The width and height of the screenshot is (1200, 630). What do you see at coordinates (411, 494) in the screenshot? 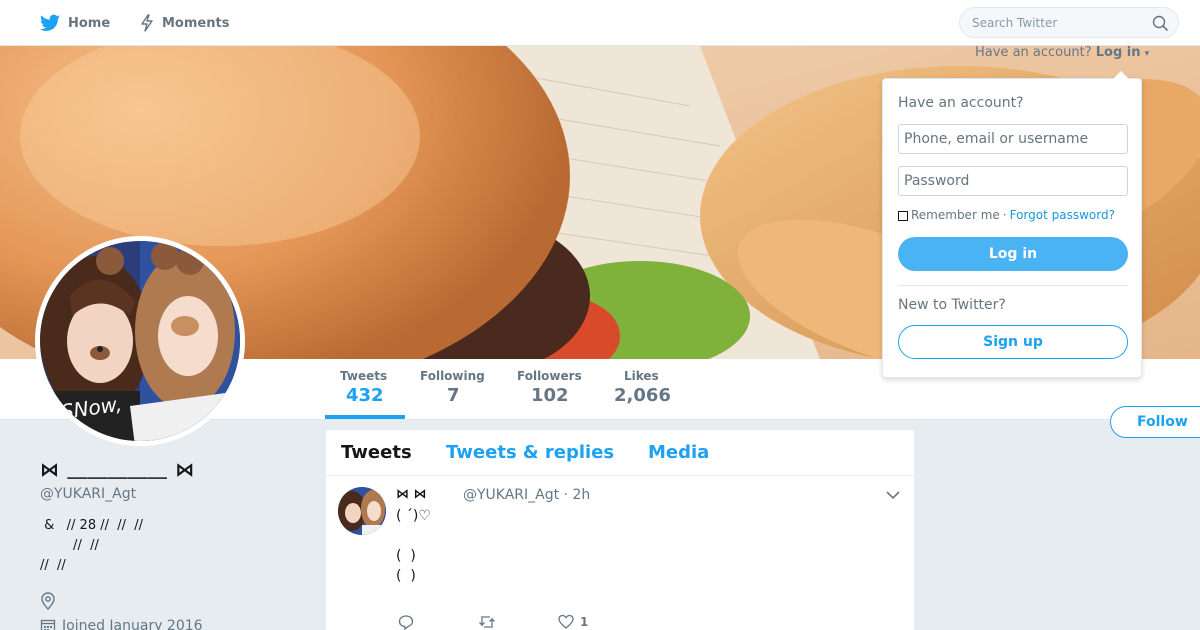
I see `tweet-author-name: ⋈ ⋈` at bounding box center [411, 494].